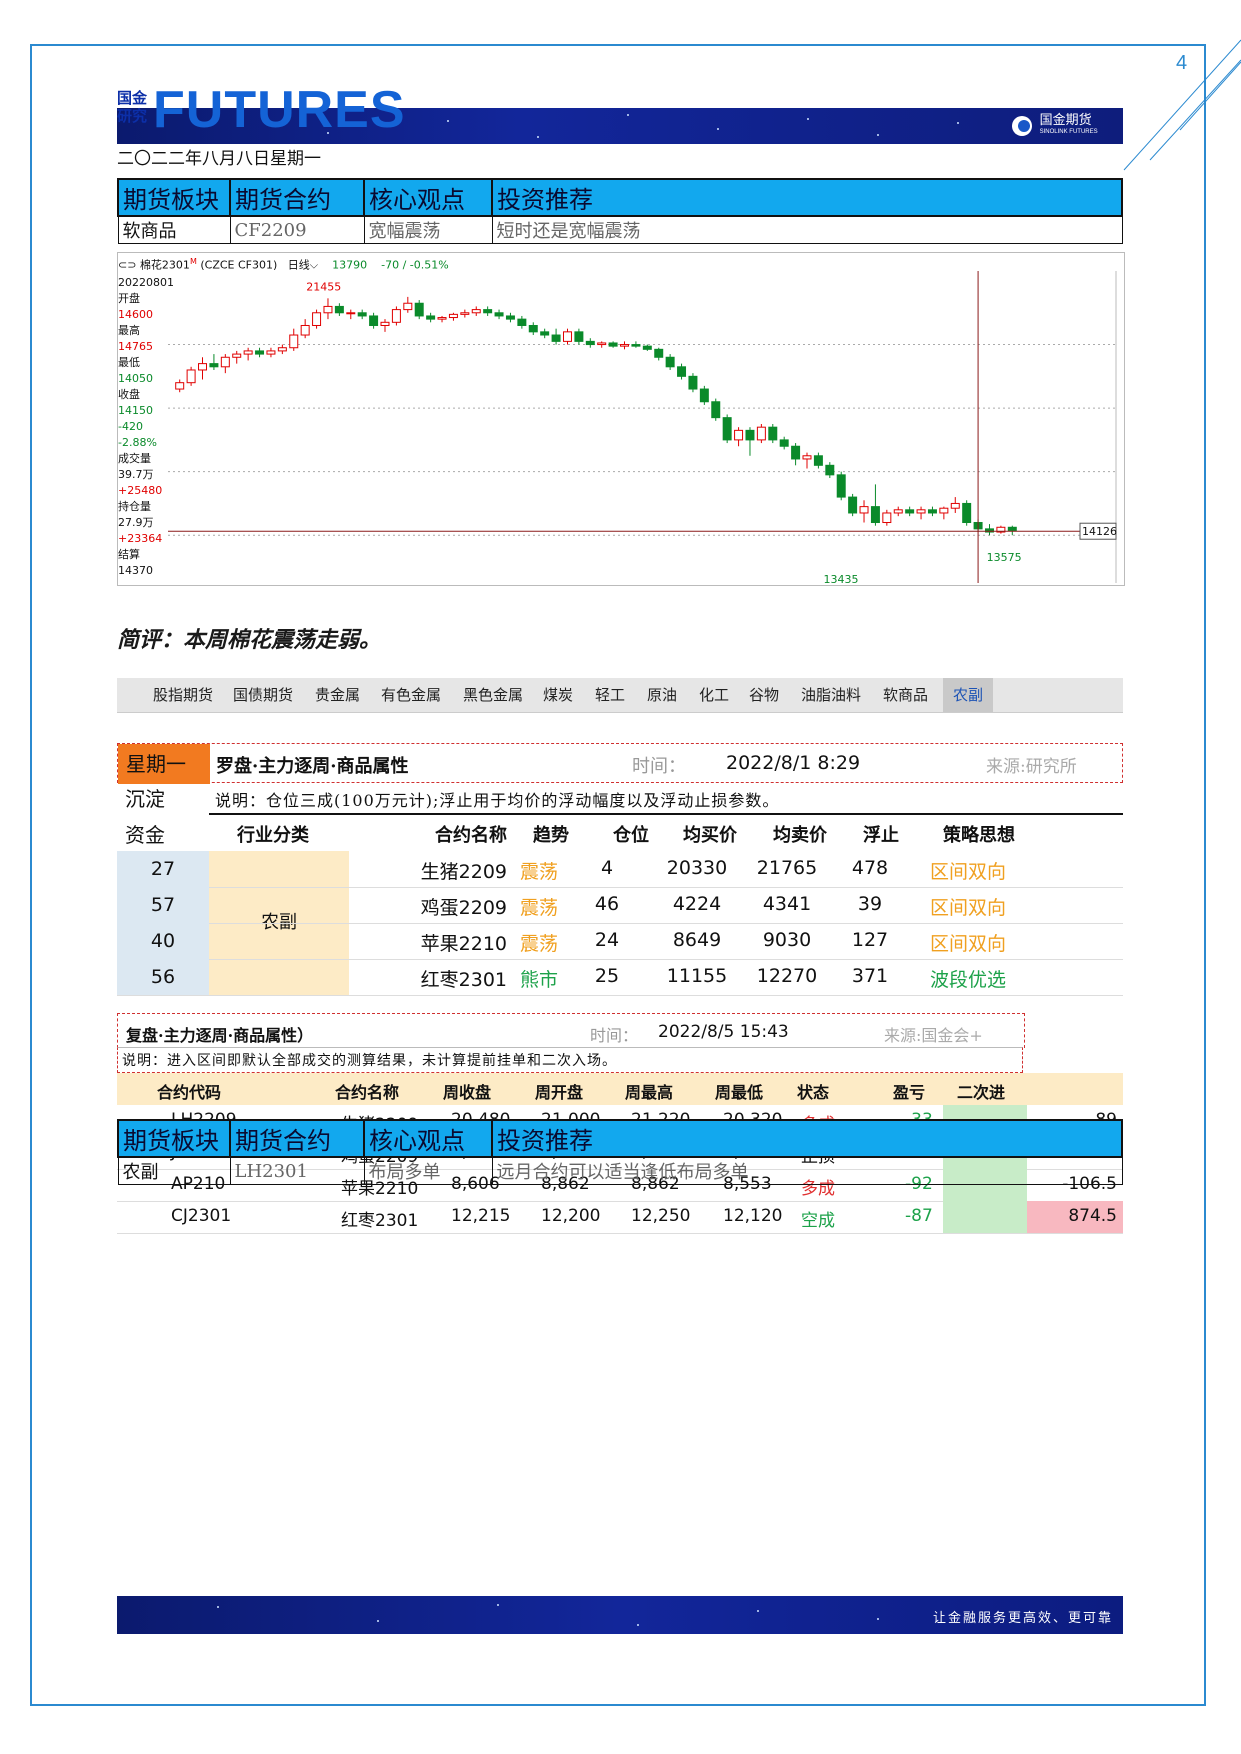  I want to click on brand-title: FUTURES, so click(279, 110).